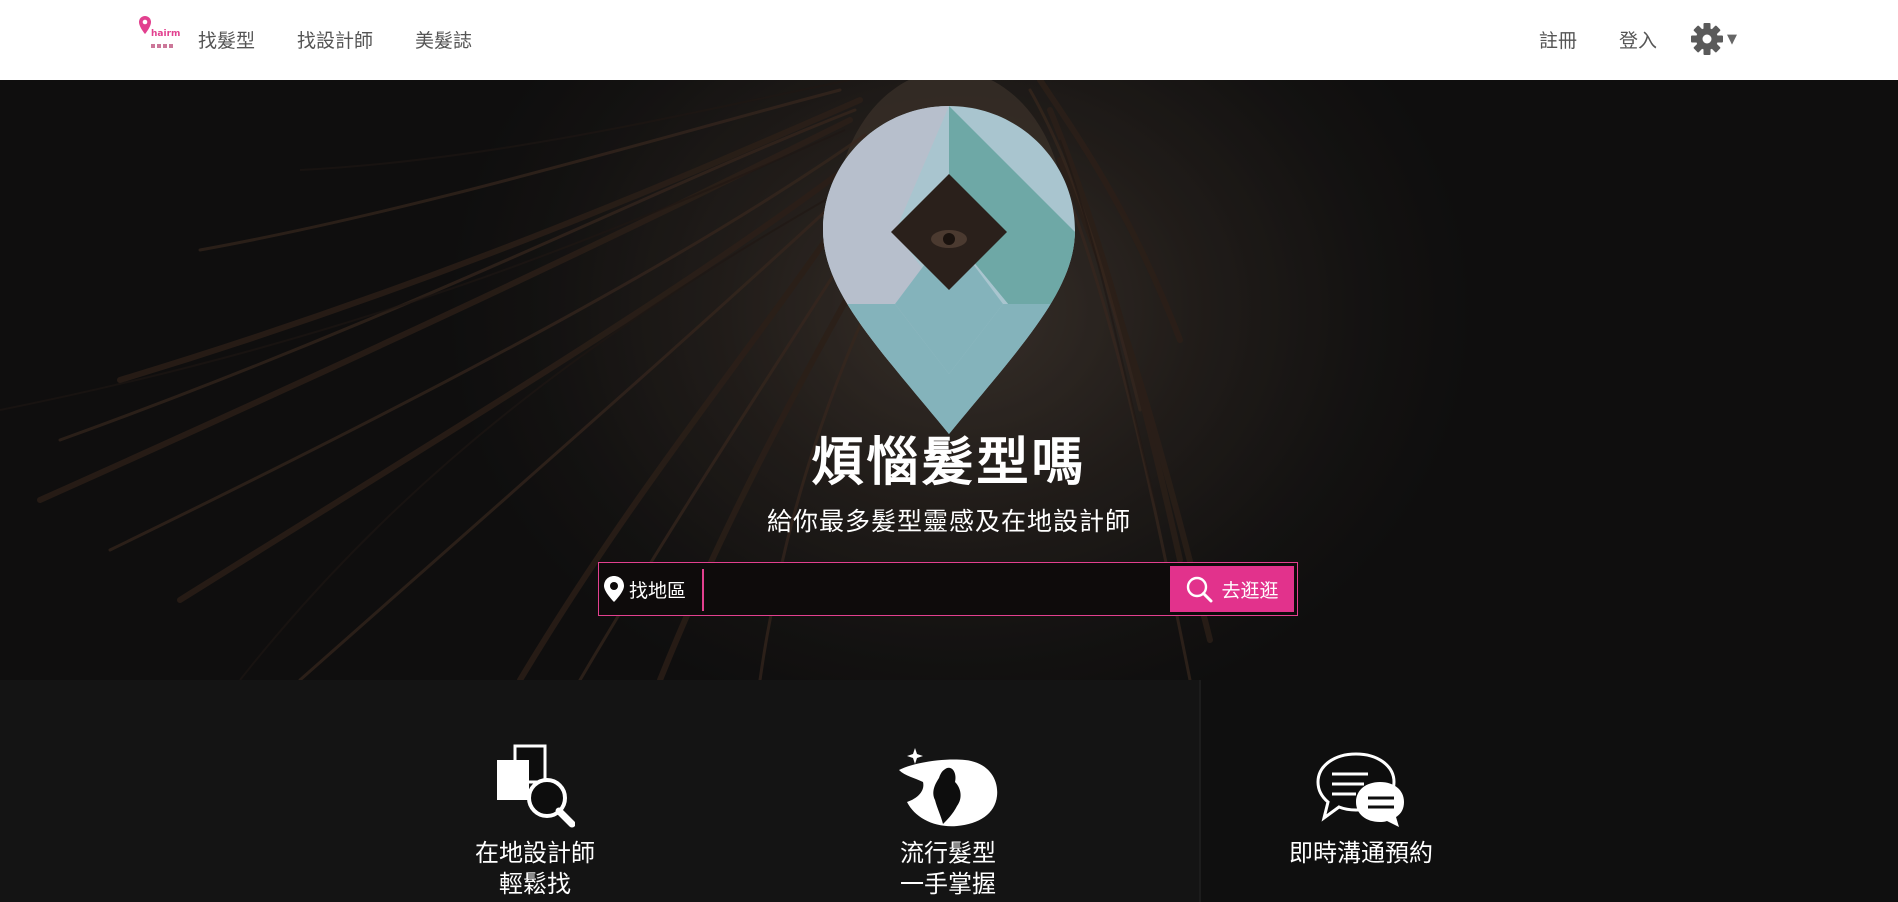  What do you see at coordinates (443, 39) in the screenshot?
I see `nav-link-magazine: 美髮誌` at bounding box center [443, 39].